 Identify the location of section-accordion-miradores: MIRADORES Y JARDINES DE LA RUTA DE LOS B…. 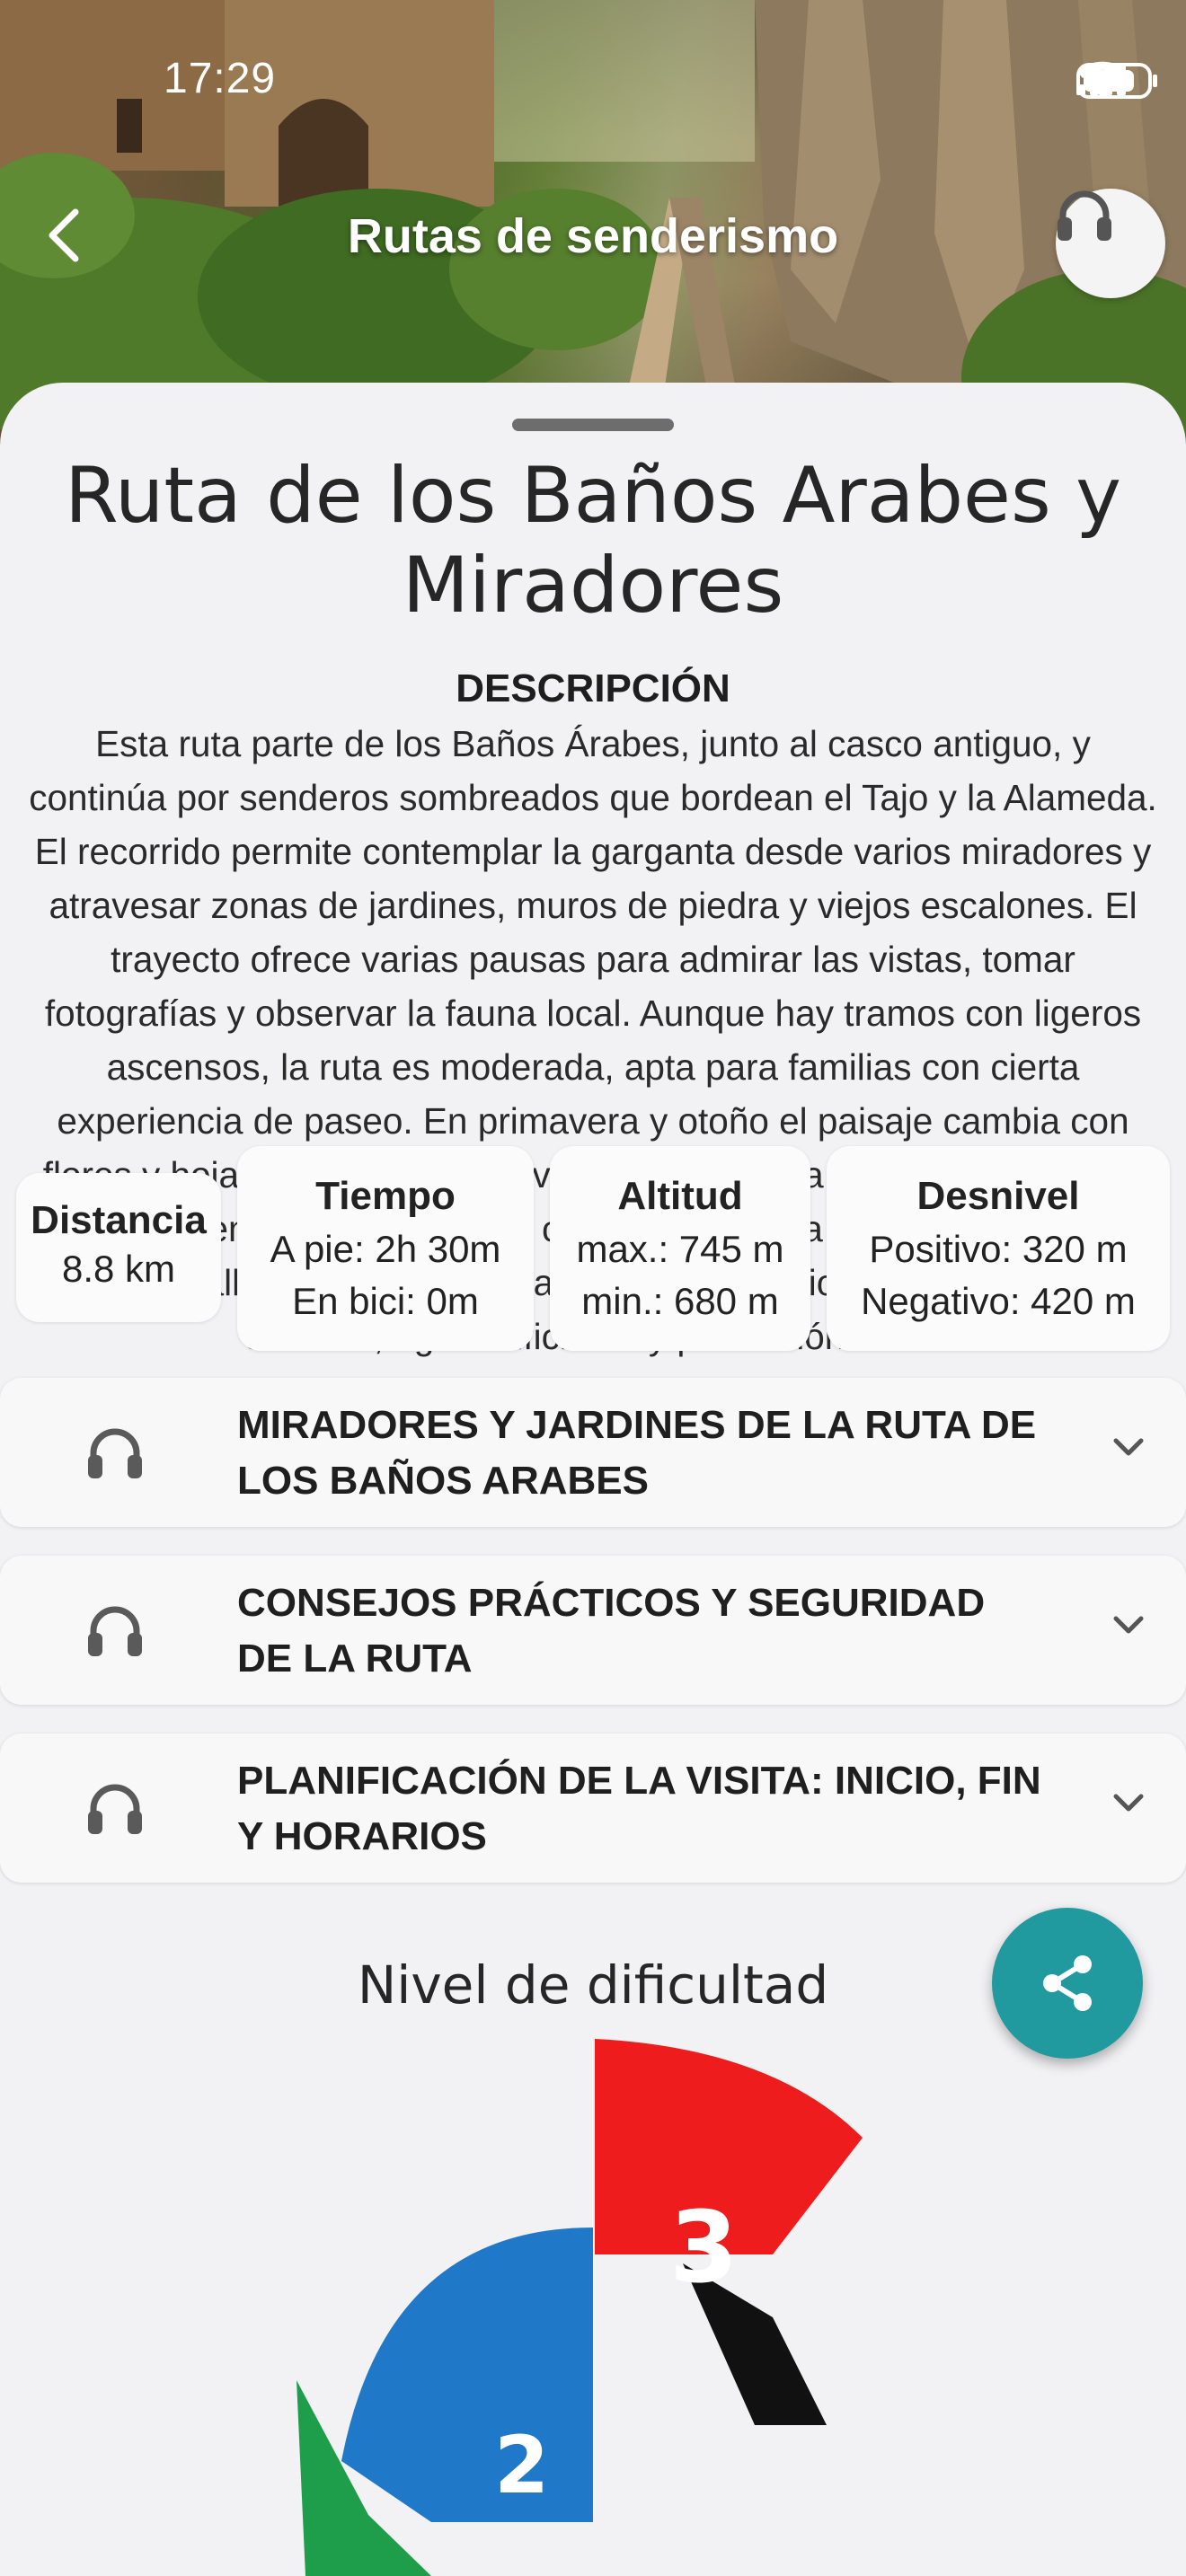
(593, 1452).